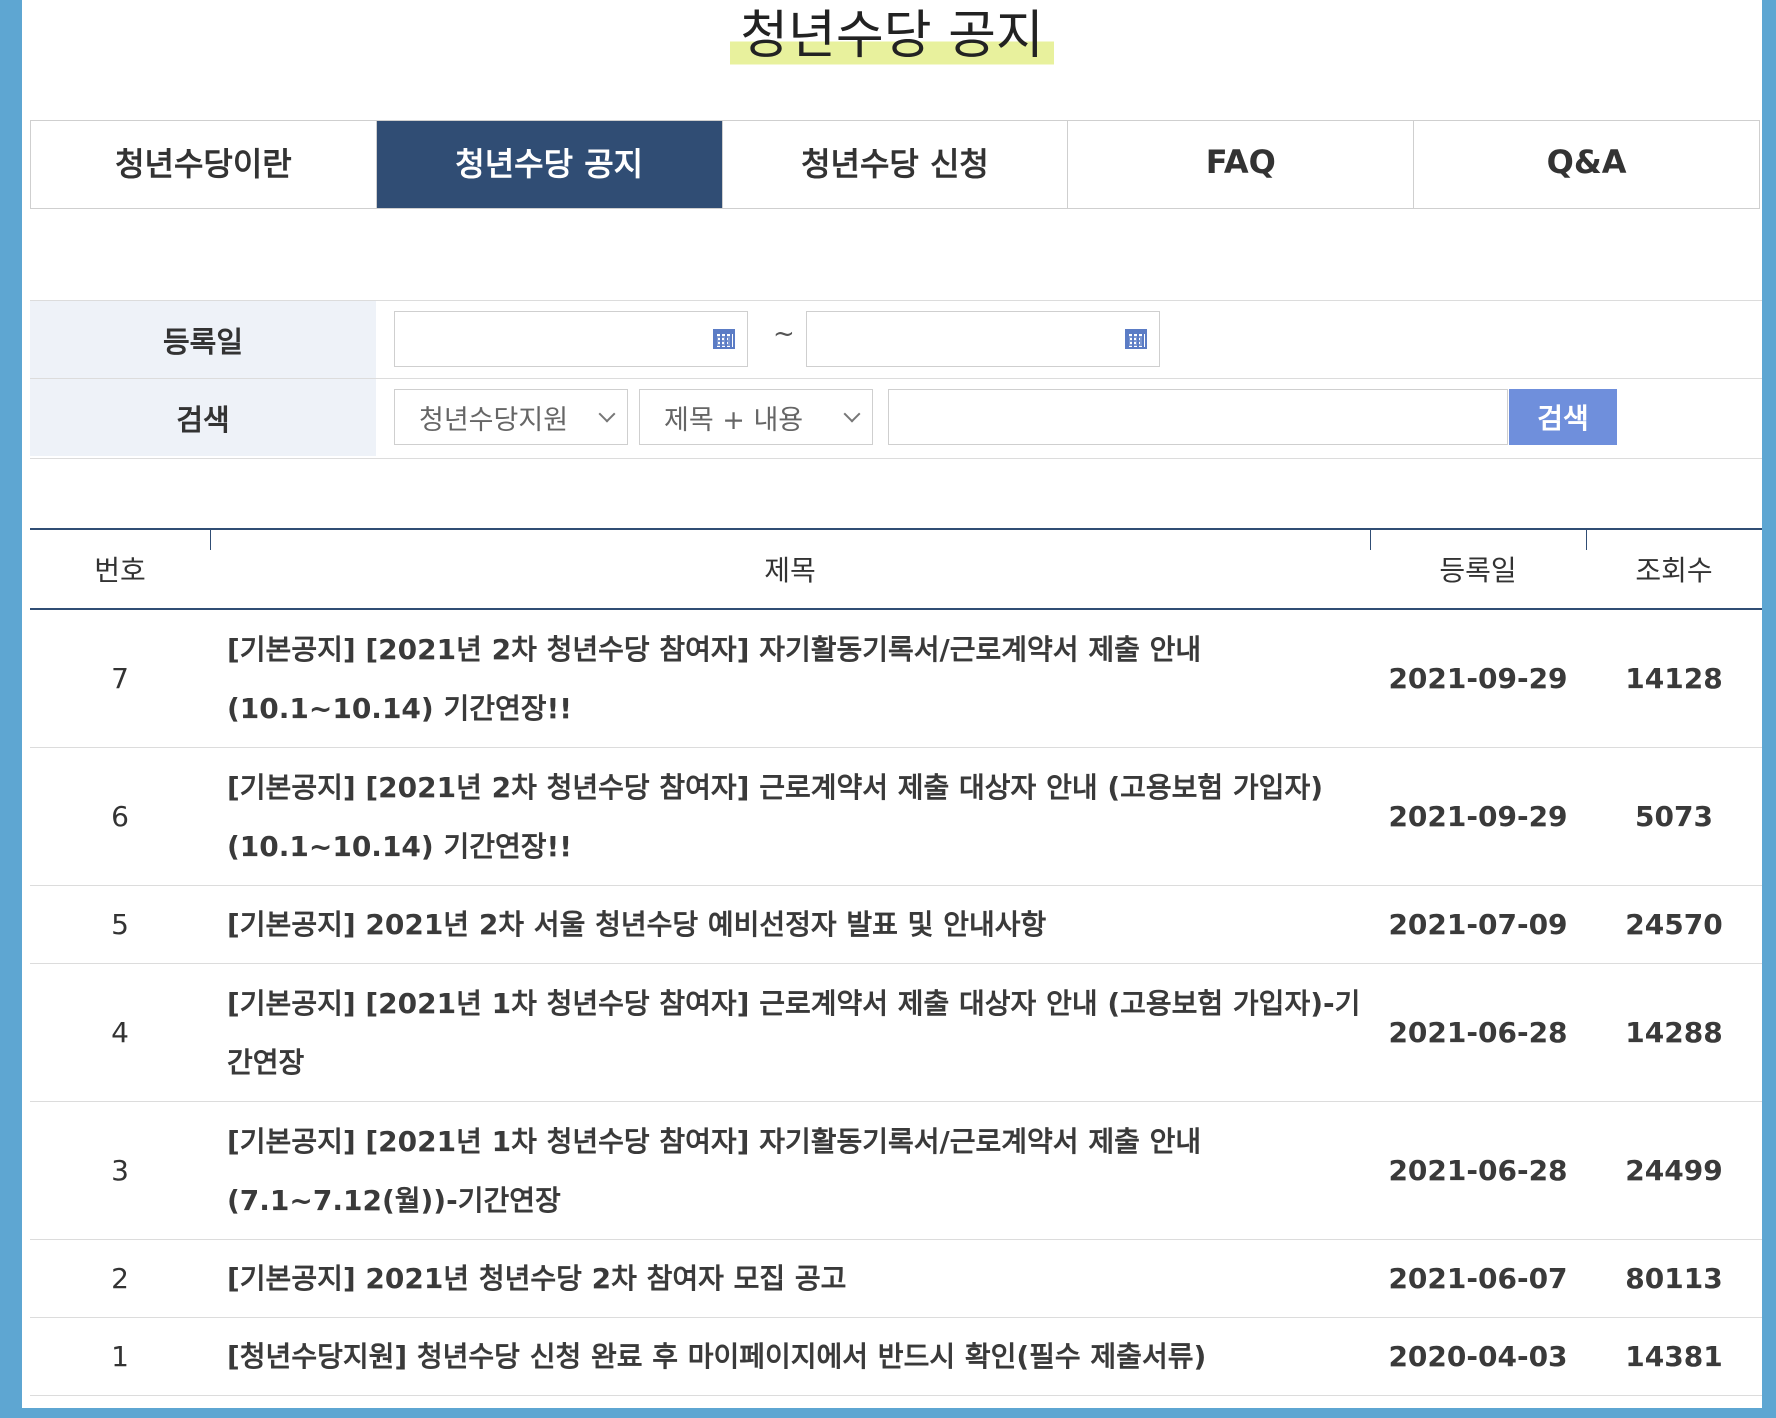 The height and width of the screenshot is (1418, 1776). Describe the element at coordinates (1674, 924) in the screenshot. I see `row-views: 24570` at that location.